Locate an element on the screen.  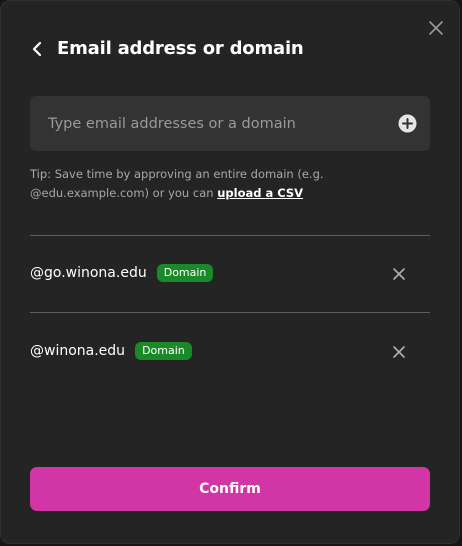
confirm-button: Confirm is located at coordinates (230, 489).